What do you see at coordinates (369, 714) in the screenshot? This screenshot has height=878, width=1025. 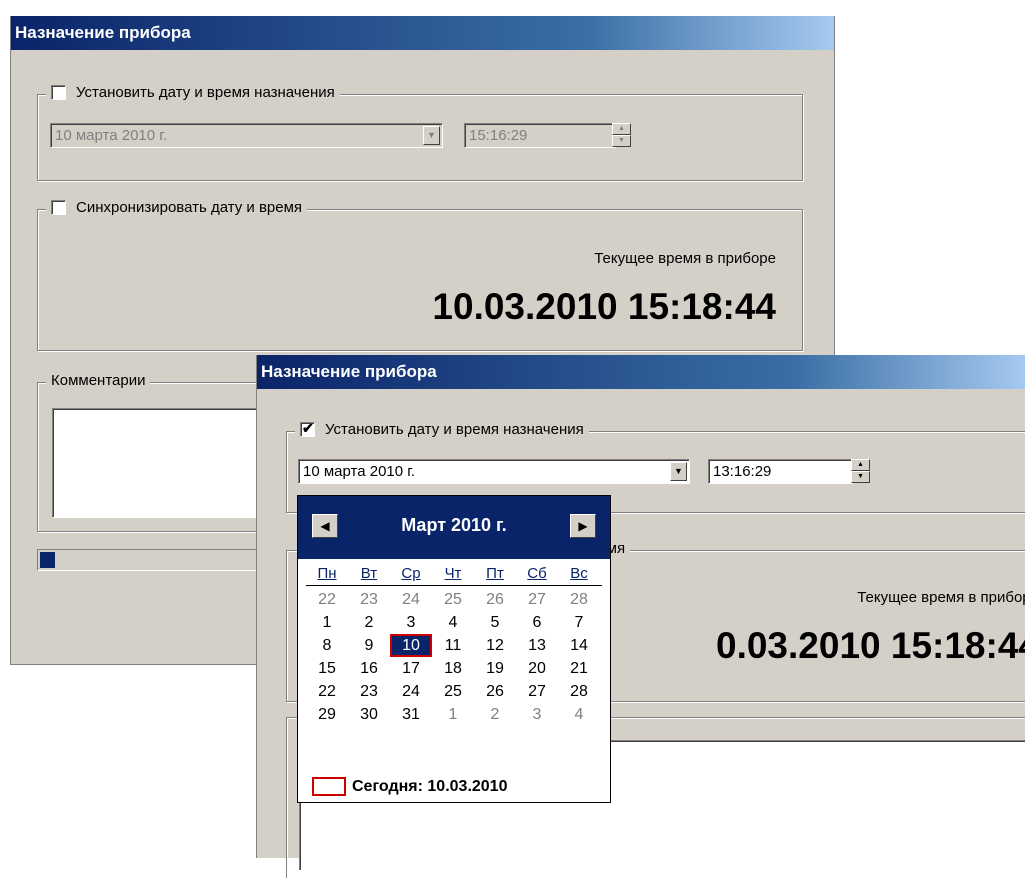 I see `calendar-day: 30` at bounding box center [369, 714].